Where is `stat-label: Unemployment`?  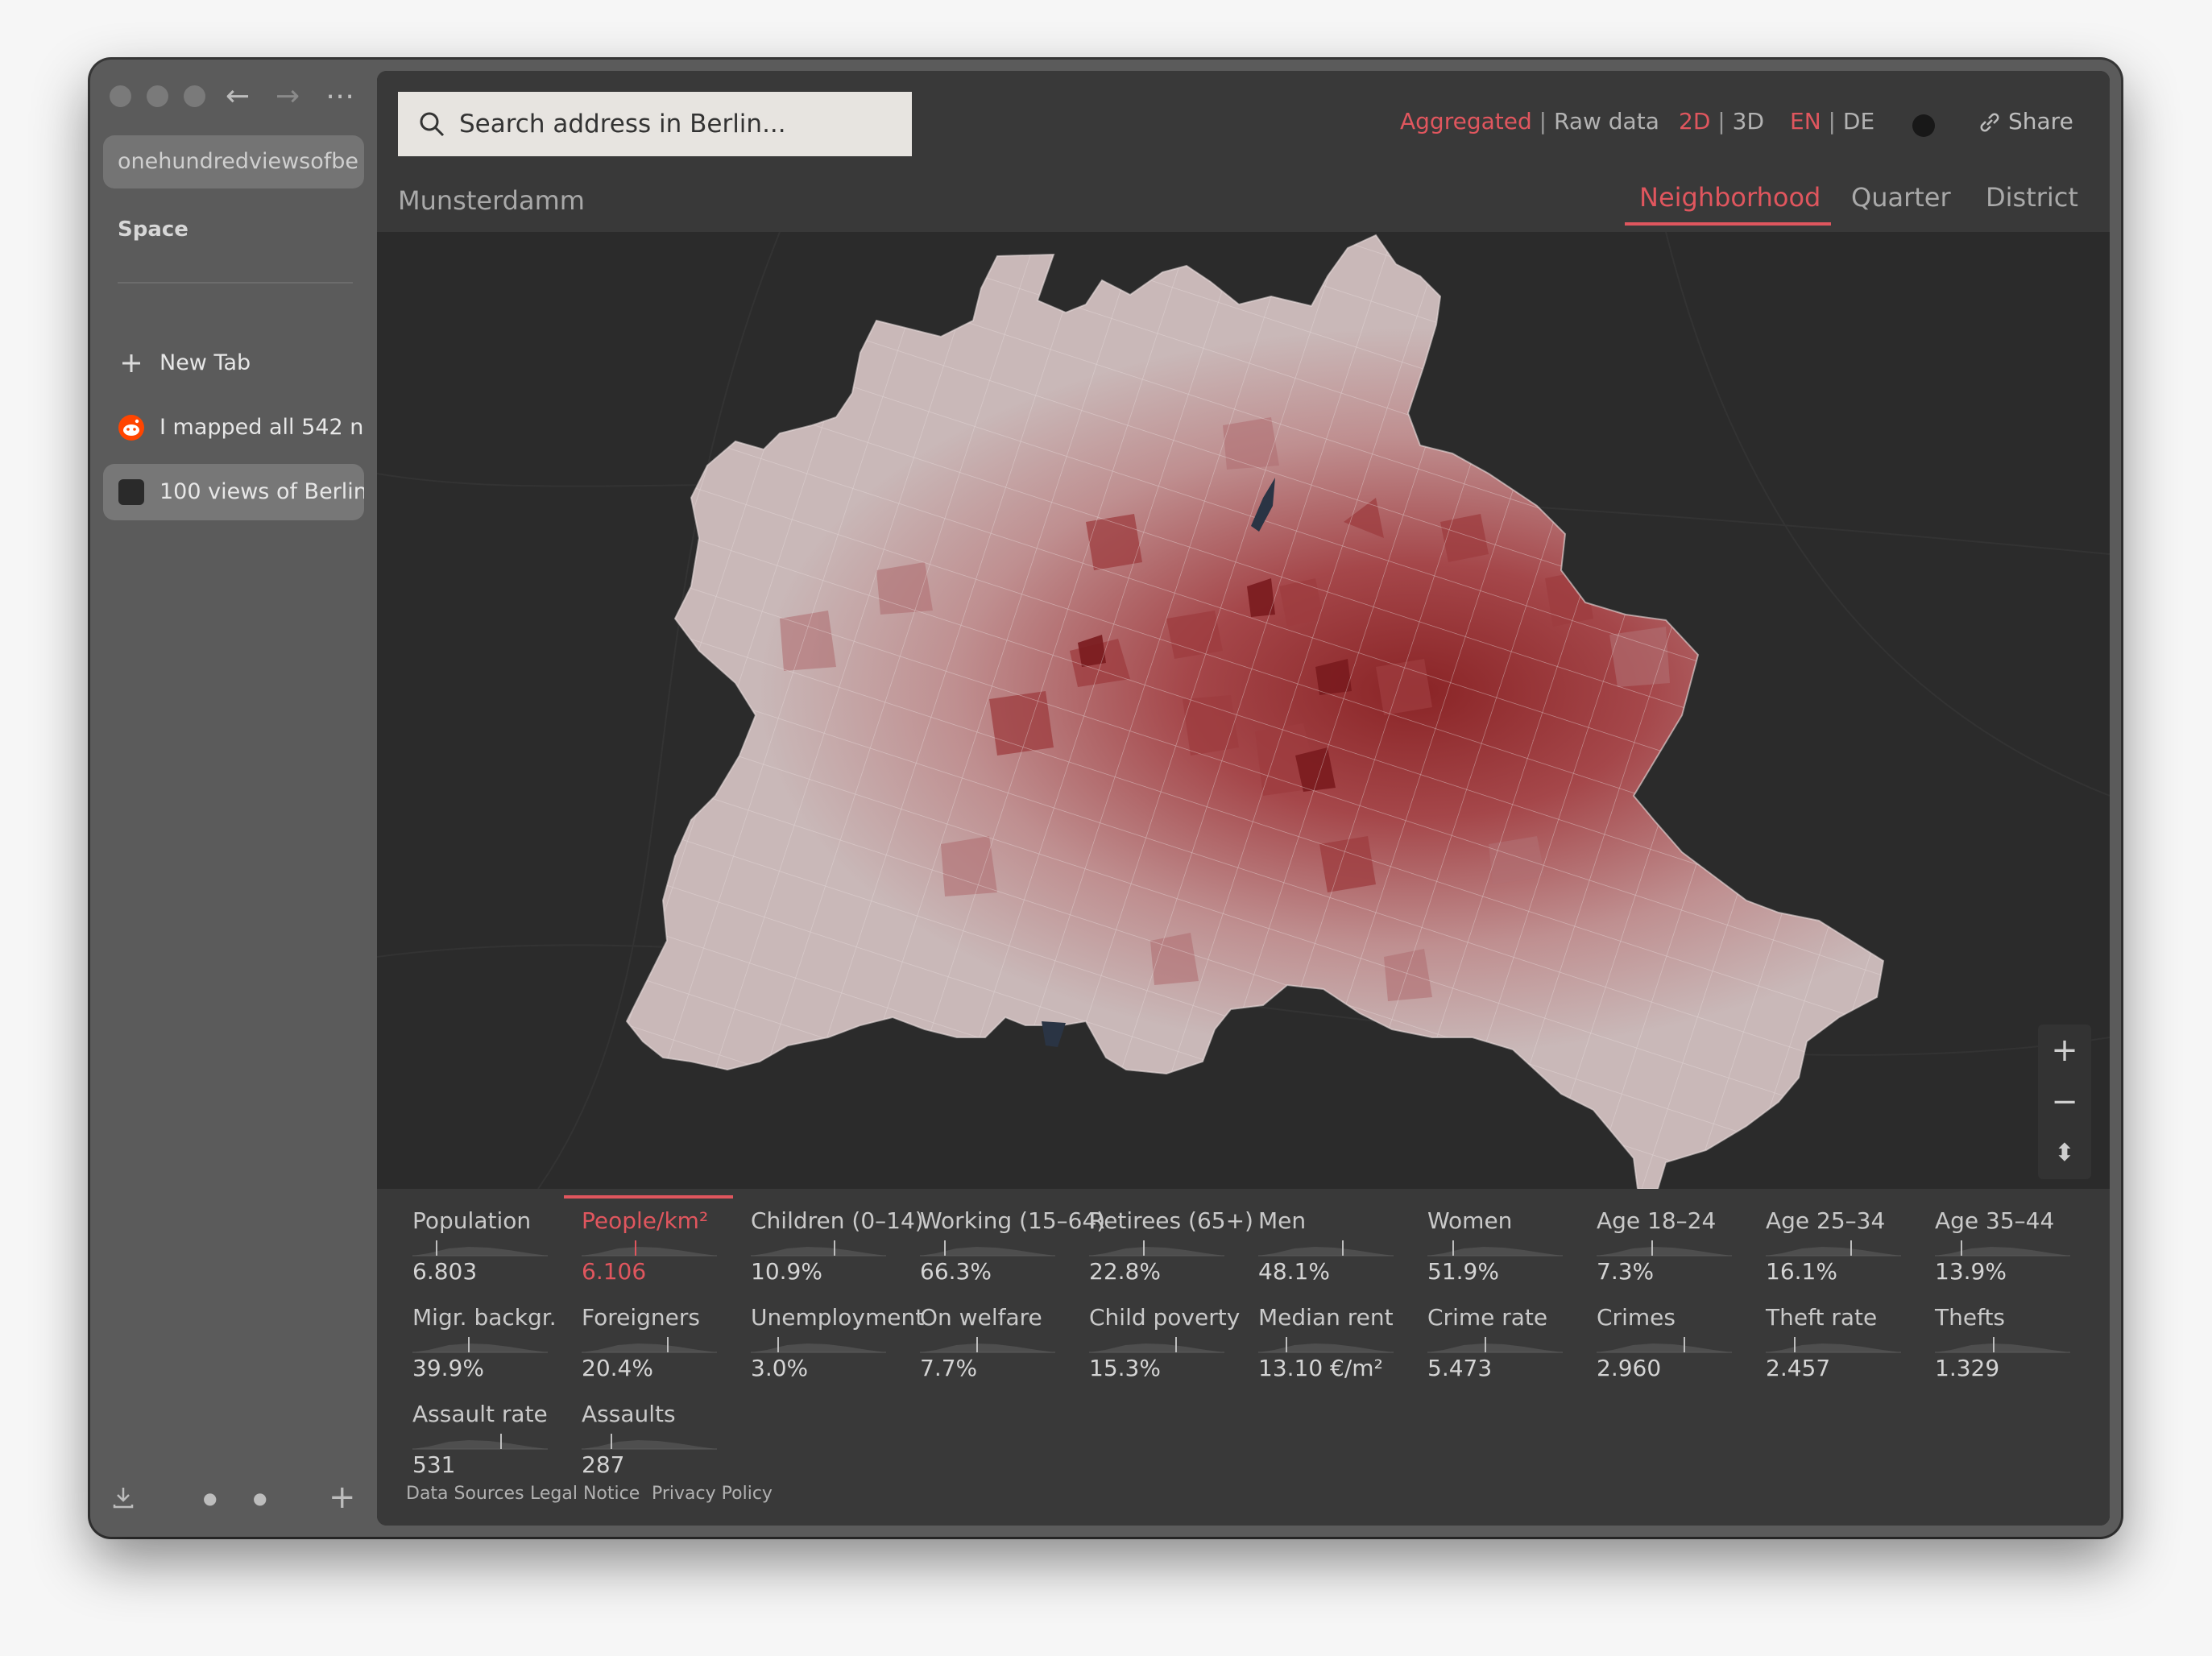
stat-label: Unemployment is located at coordinates (838, 1317).